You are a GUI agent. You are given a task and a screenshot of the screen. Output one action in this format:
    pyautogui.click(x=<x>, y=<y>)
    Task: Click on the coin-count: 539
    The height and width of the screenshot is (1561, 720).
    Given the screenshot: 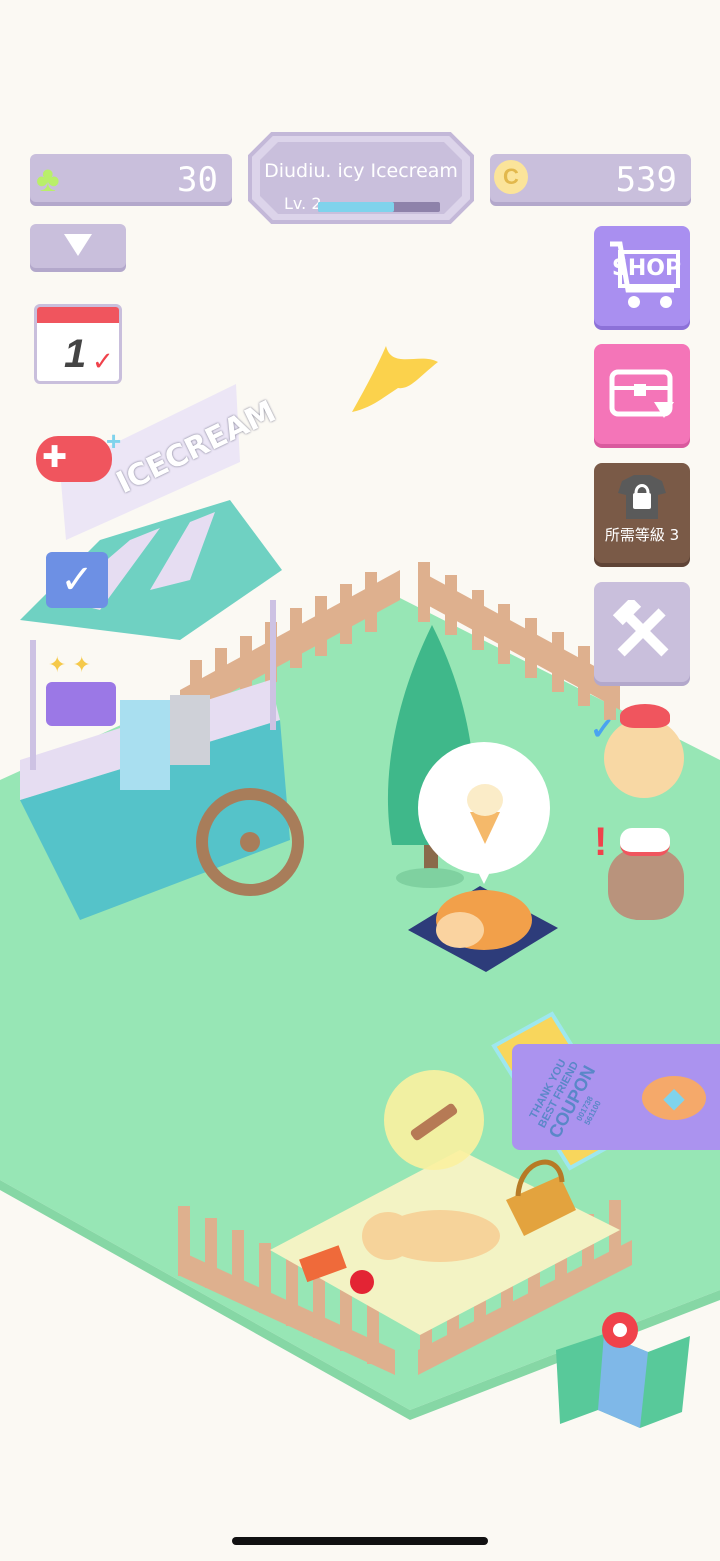 What is the action you would take?
    pyautogui.click(x=646, y=180)
    